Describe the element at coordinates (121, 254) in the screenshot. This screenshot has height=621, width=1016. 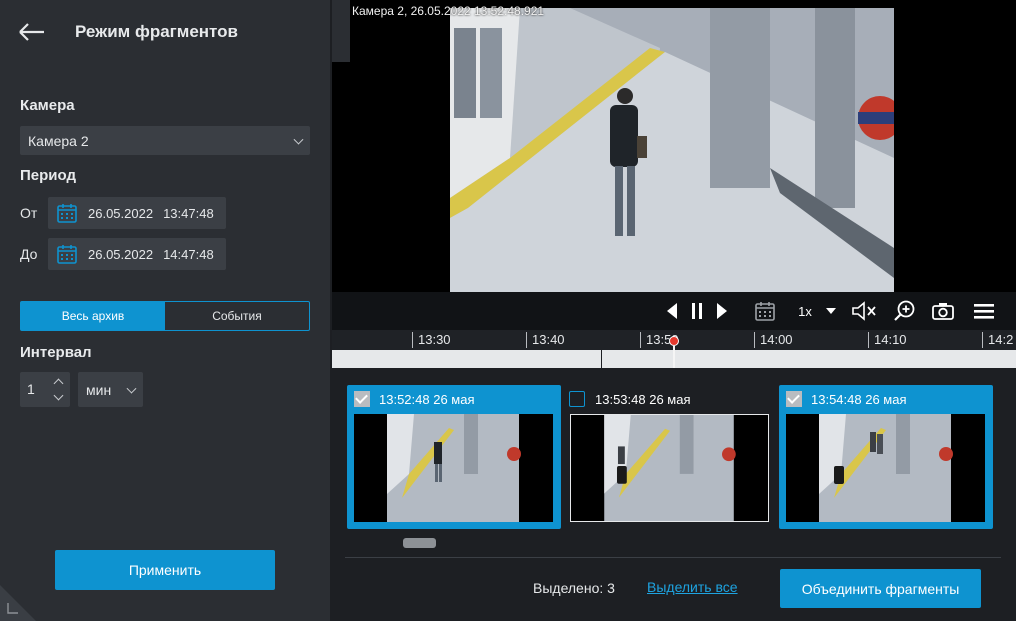
I see `to-date: 26.05.2022` at that location.